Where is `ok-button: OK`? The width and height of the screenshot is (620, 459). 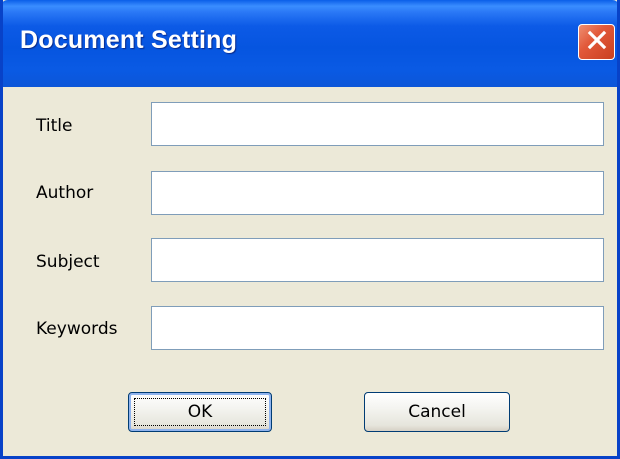 ok-button: OK is located at coordinates (200, 412).